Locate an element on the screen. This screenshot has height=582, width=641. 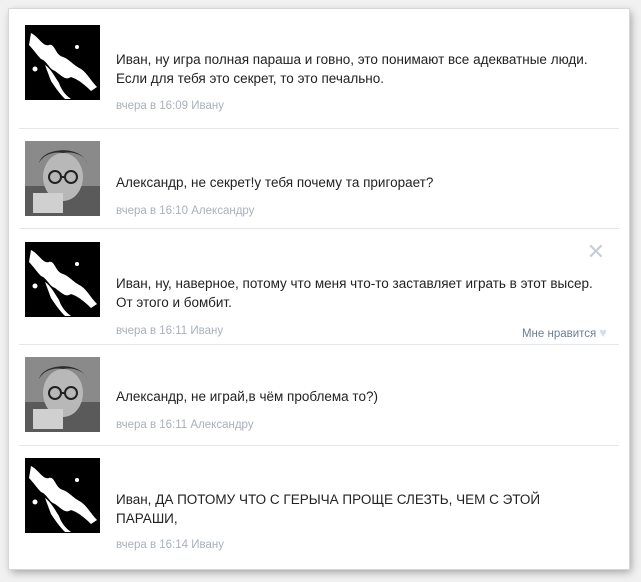
comment-meta: вчера в 16:10 Александру is located at coordinates (185, 211).